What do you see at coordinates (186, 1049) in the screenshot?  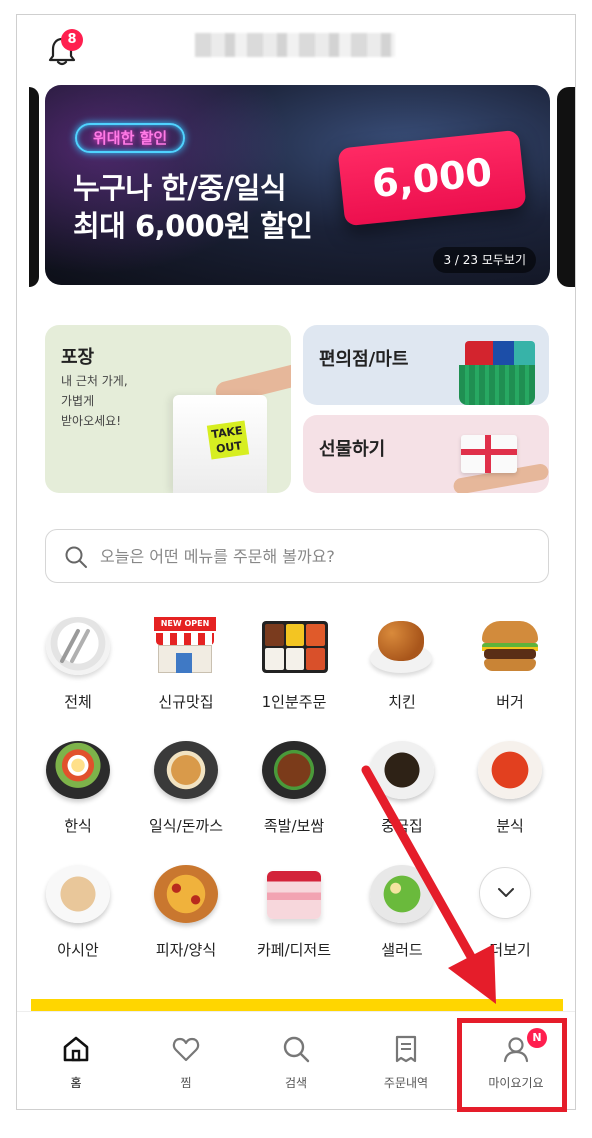 I see `heart-icon` at bounding box center [186, 1049].